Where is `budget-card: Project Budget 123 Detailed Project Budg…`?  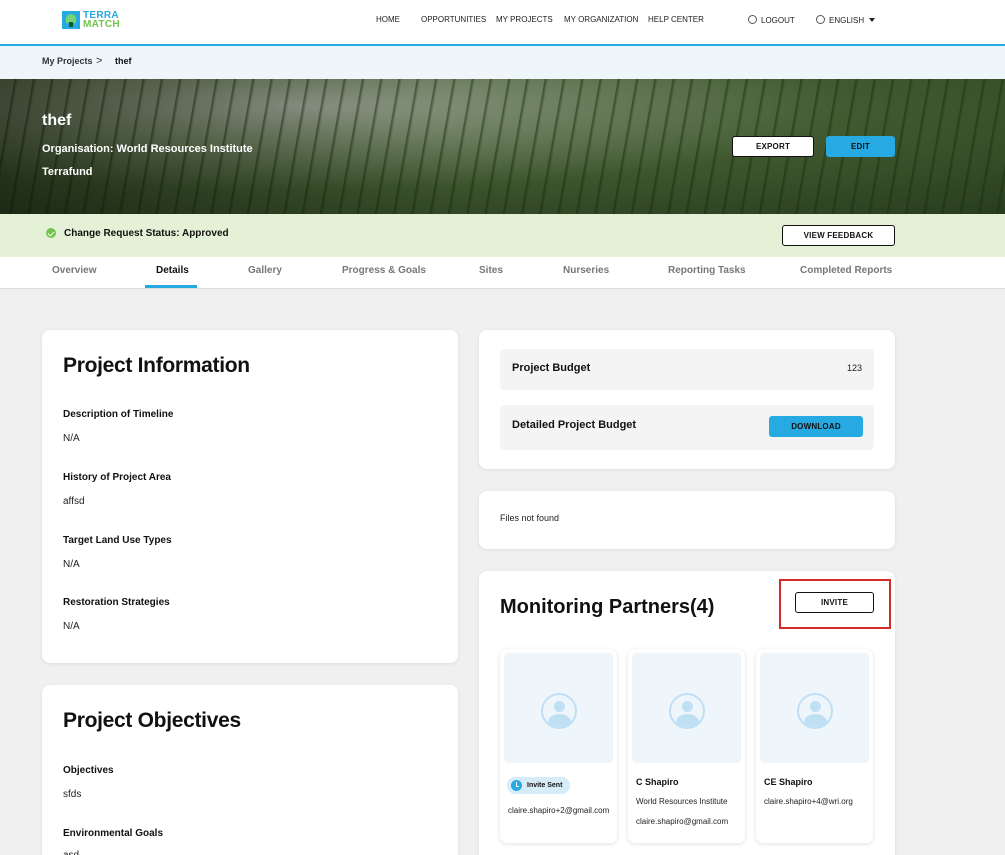
budget-card: Project Budget 123 Detailed Project Budg… is located at coordinates (687, 399).